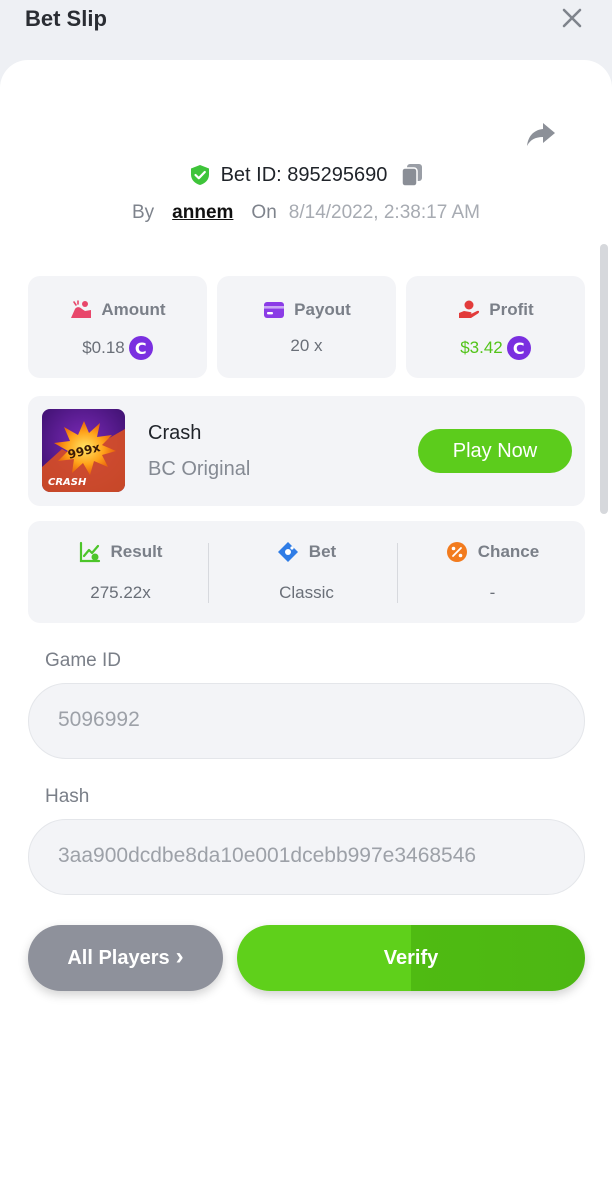 The image size is (612, 1200). Describe the element at coordinates (66, 18) in the screenshot. I see `page-title: Bet Slip` at that location.